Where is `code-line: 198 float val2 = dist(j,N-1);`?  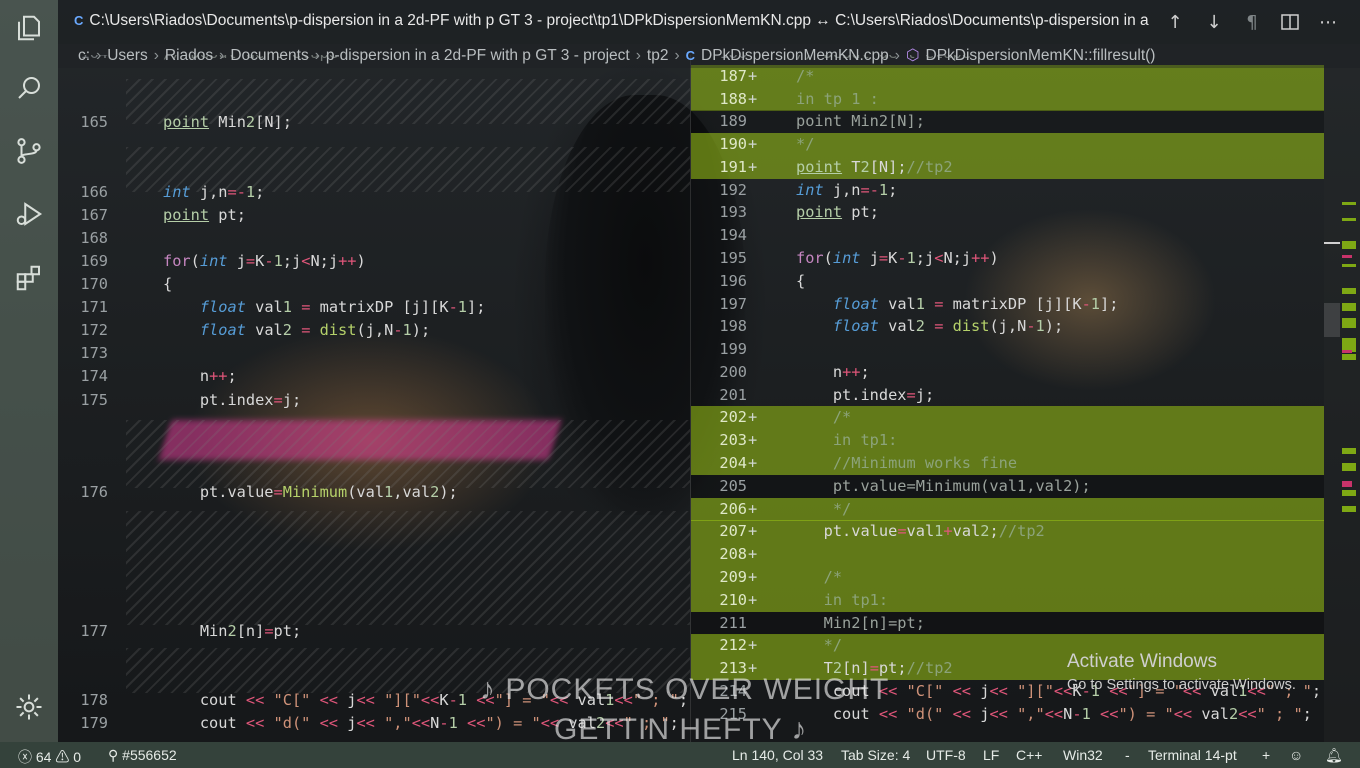
code-line: 198 float val2 = dist(j,N-1); is located at coordinates (1007, 326).